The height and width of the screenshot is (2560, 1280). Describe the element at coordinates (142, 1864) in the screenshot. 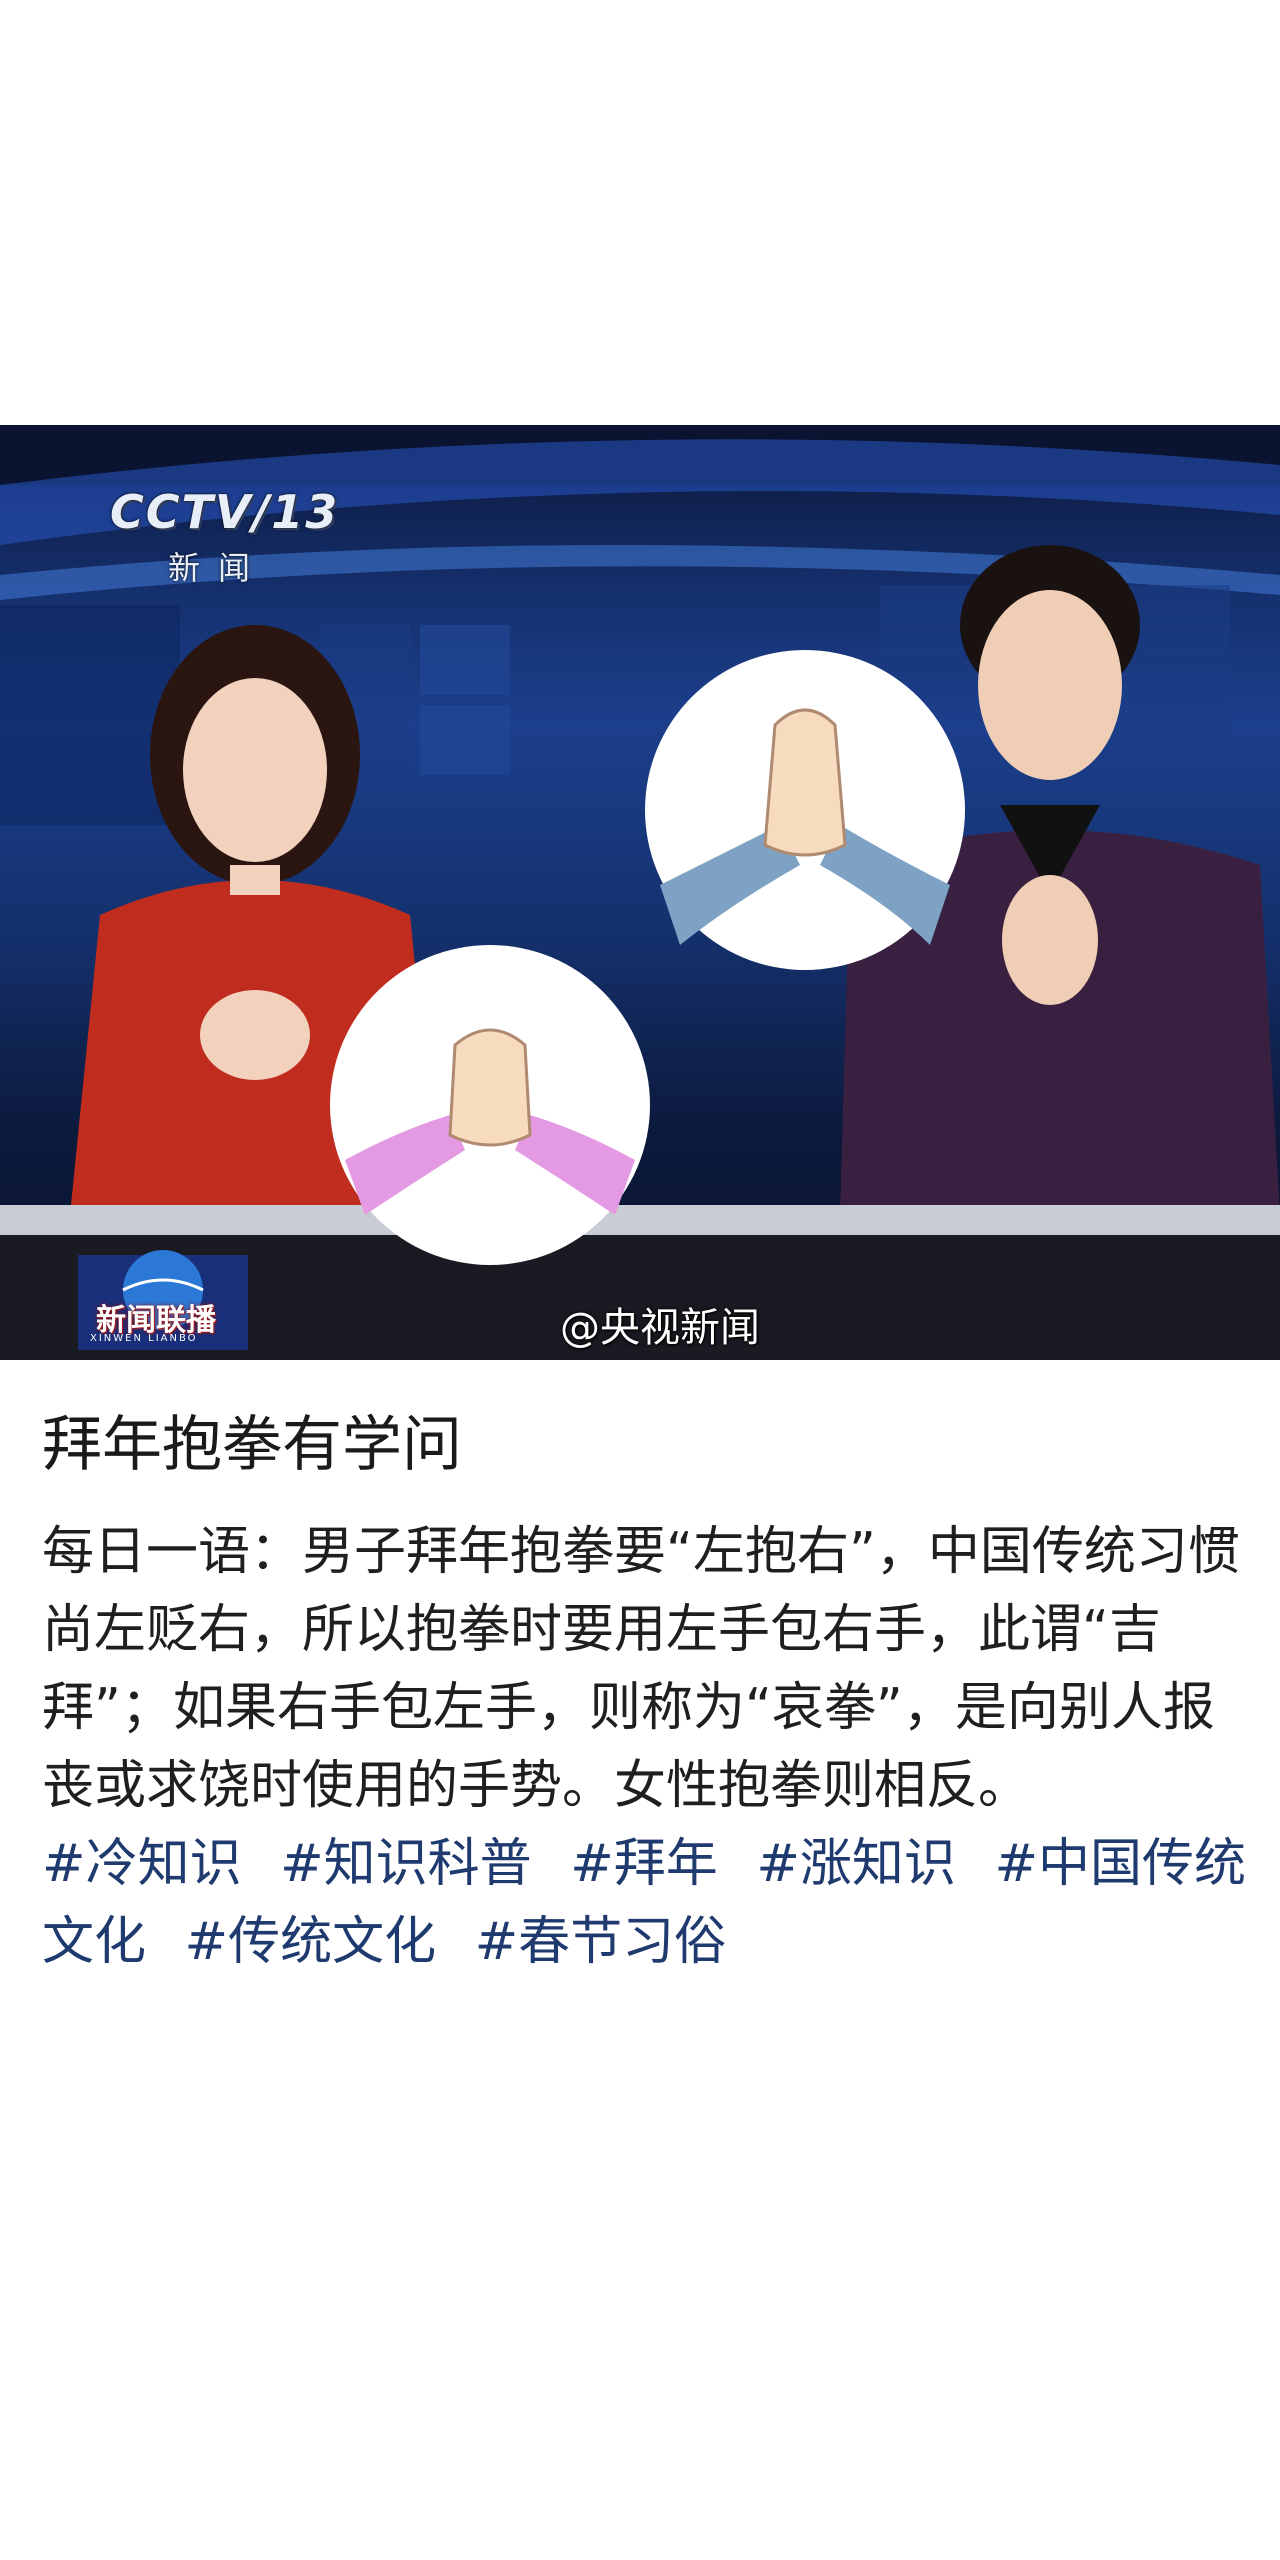

I see `hashtag-link: #冷知识` at that location.